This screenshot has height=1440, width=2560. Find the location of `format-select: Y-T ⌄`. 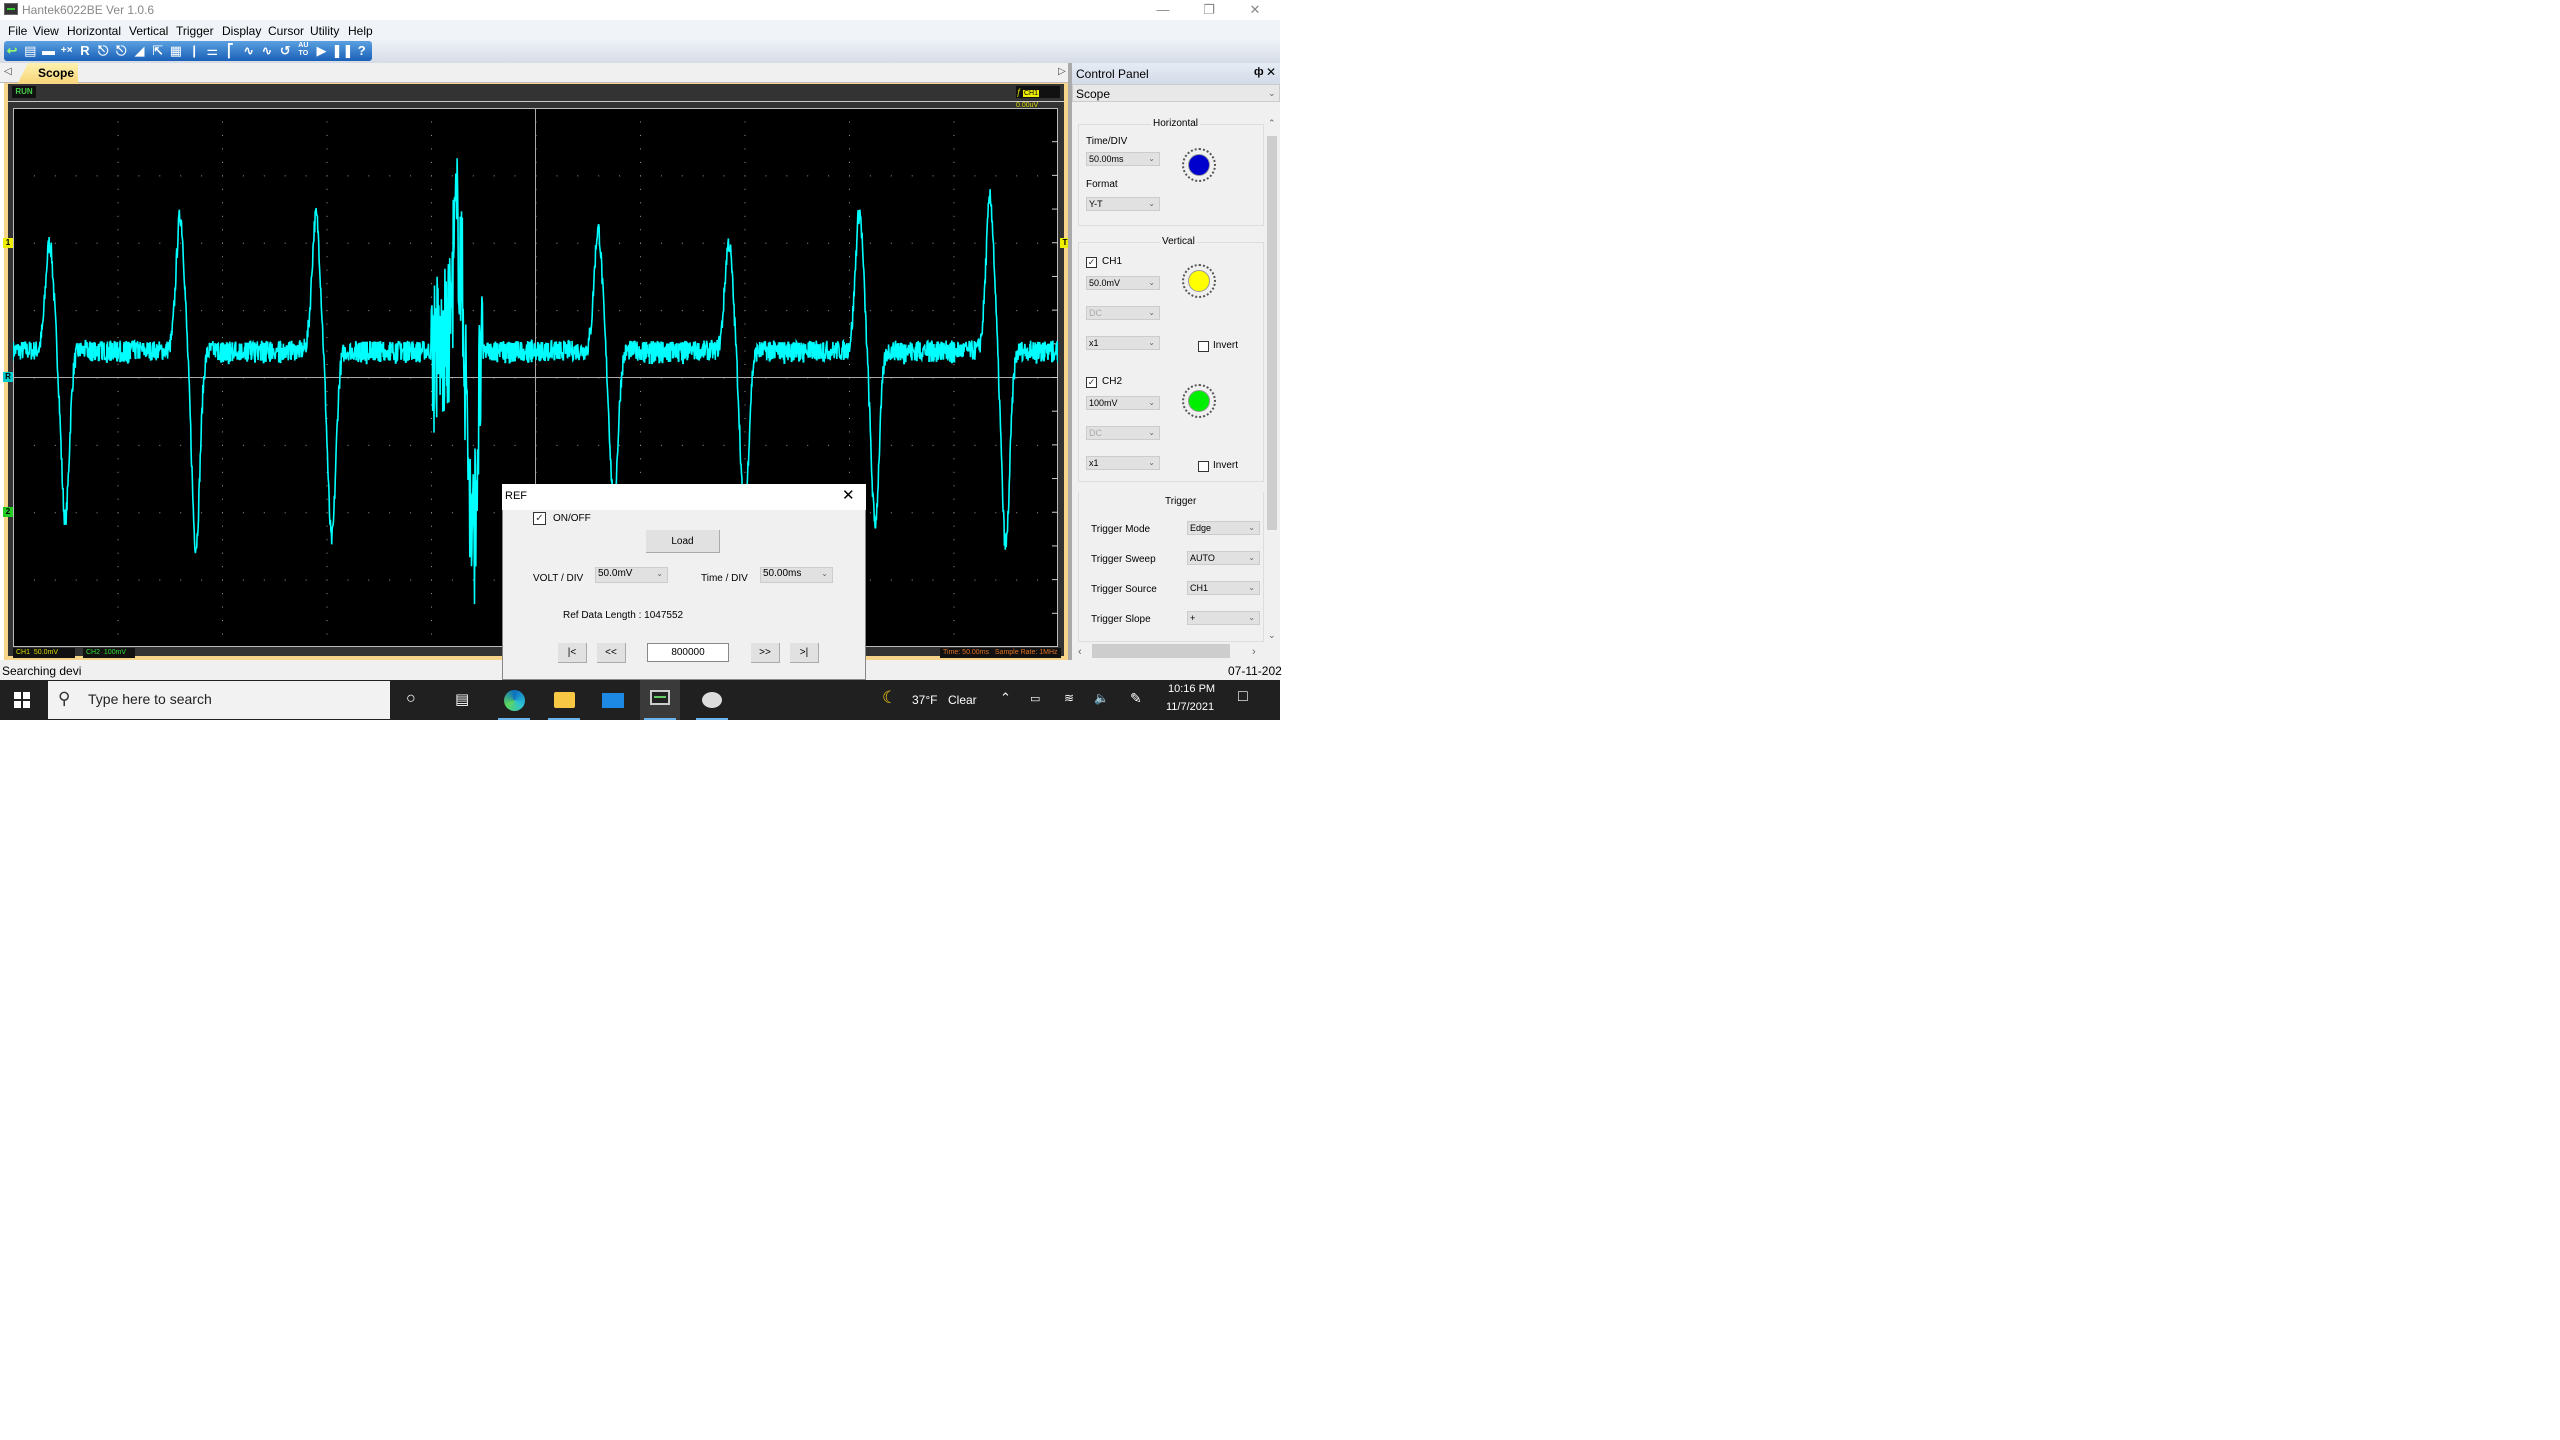

format-select: Y-T ⌄ is located at coordinates (1123, 204).